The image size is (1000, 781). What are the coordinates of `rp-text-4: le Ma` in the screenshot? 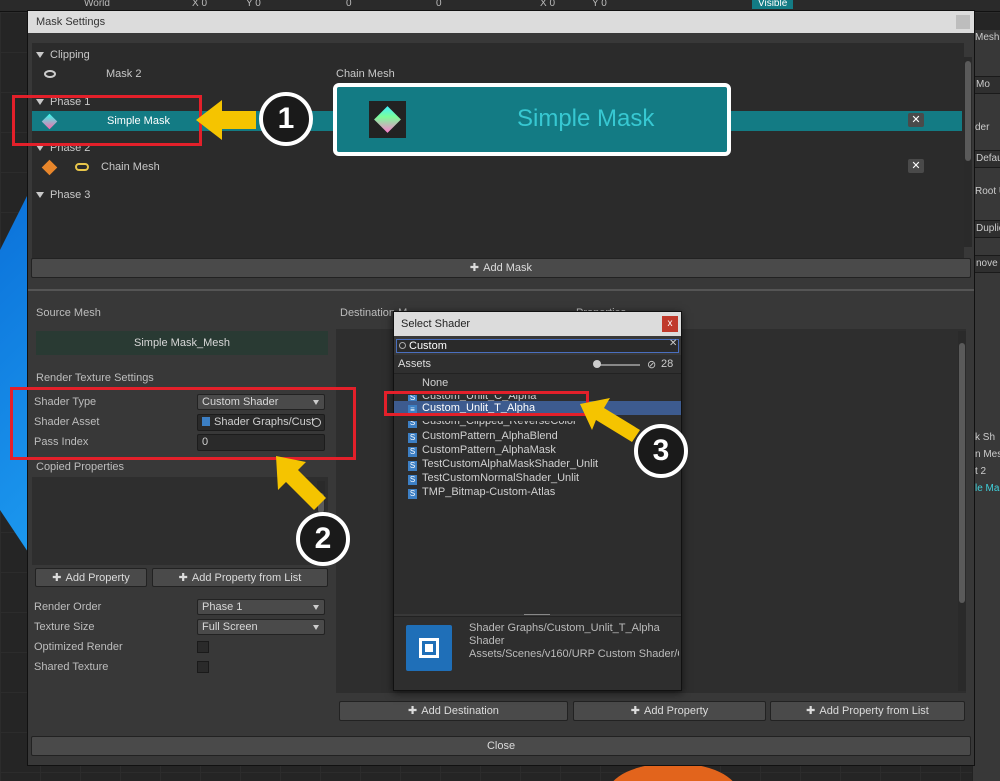 It's located at (987, 488).